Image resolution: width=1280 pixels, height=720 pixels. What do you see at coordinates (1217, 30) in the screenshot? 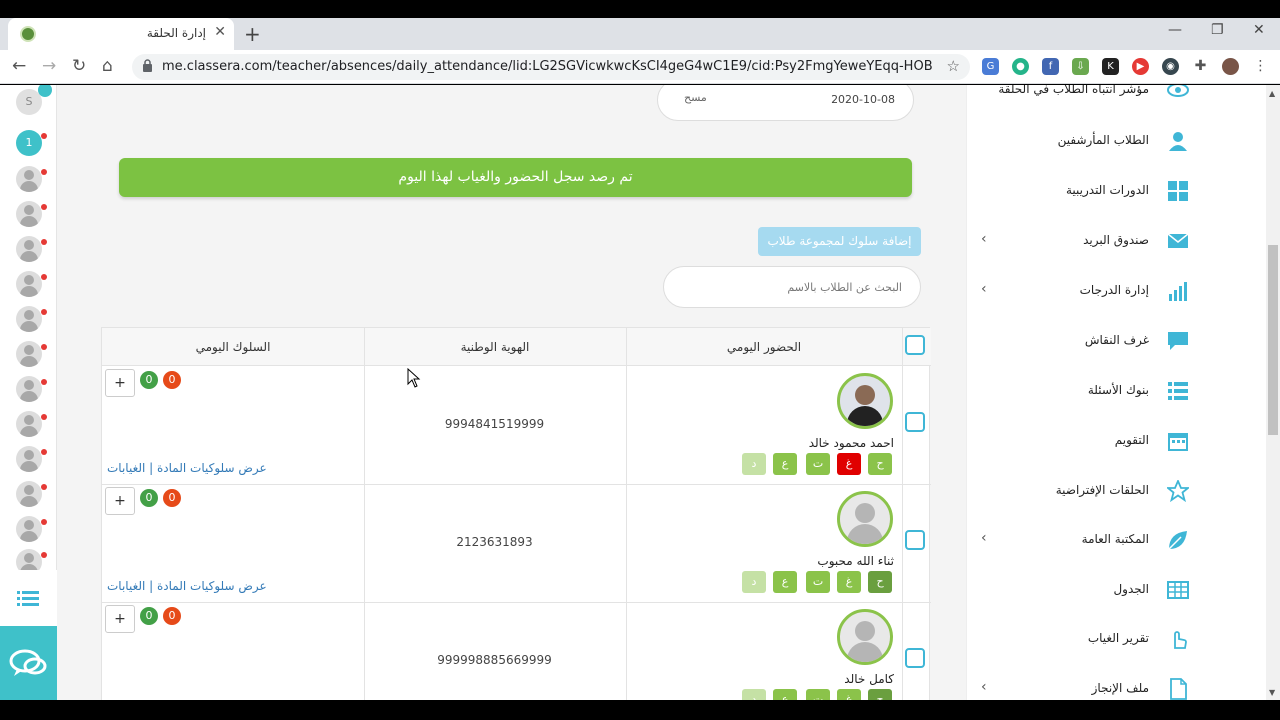
I see `restore-icon: ❐` at bounding box center [1217, 30].